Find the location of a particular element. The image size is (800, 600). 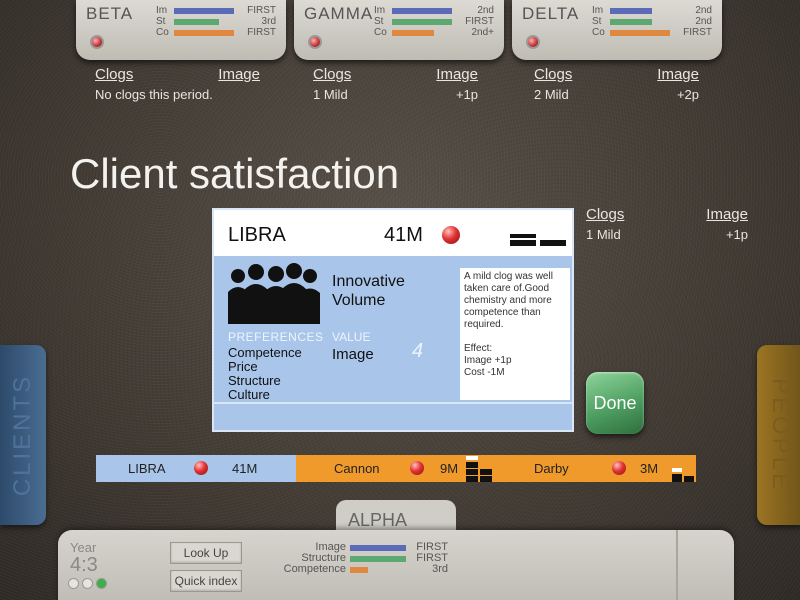

team-tab-gamma: GAMMA Im 2nd St FIRST Co 2nd+ is located at coordinates (399, 30).